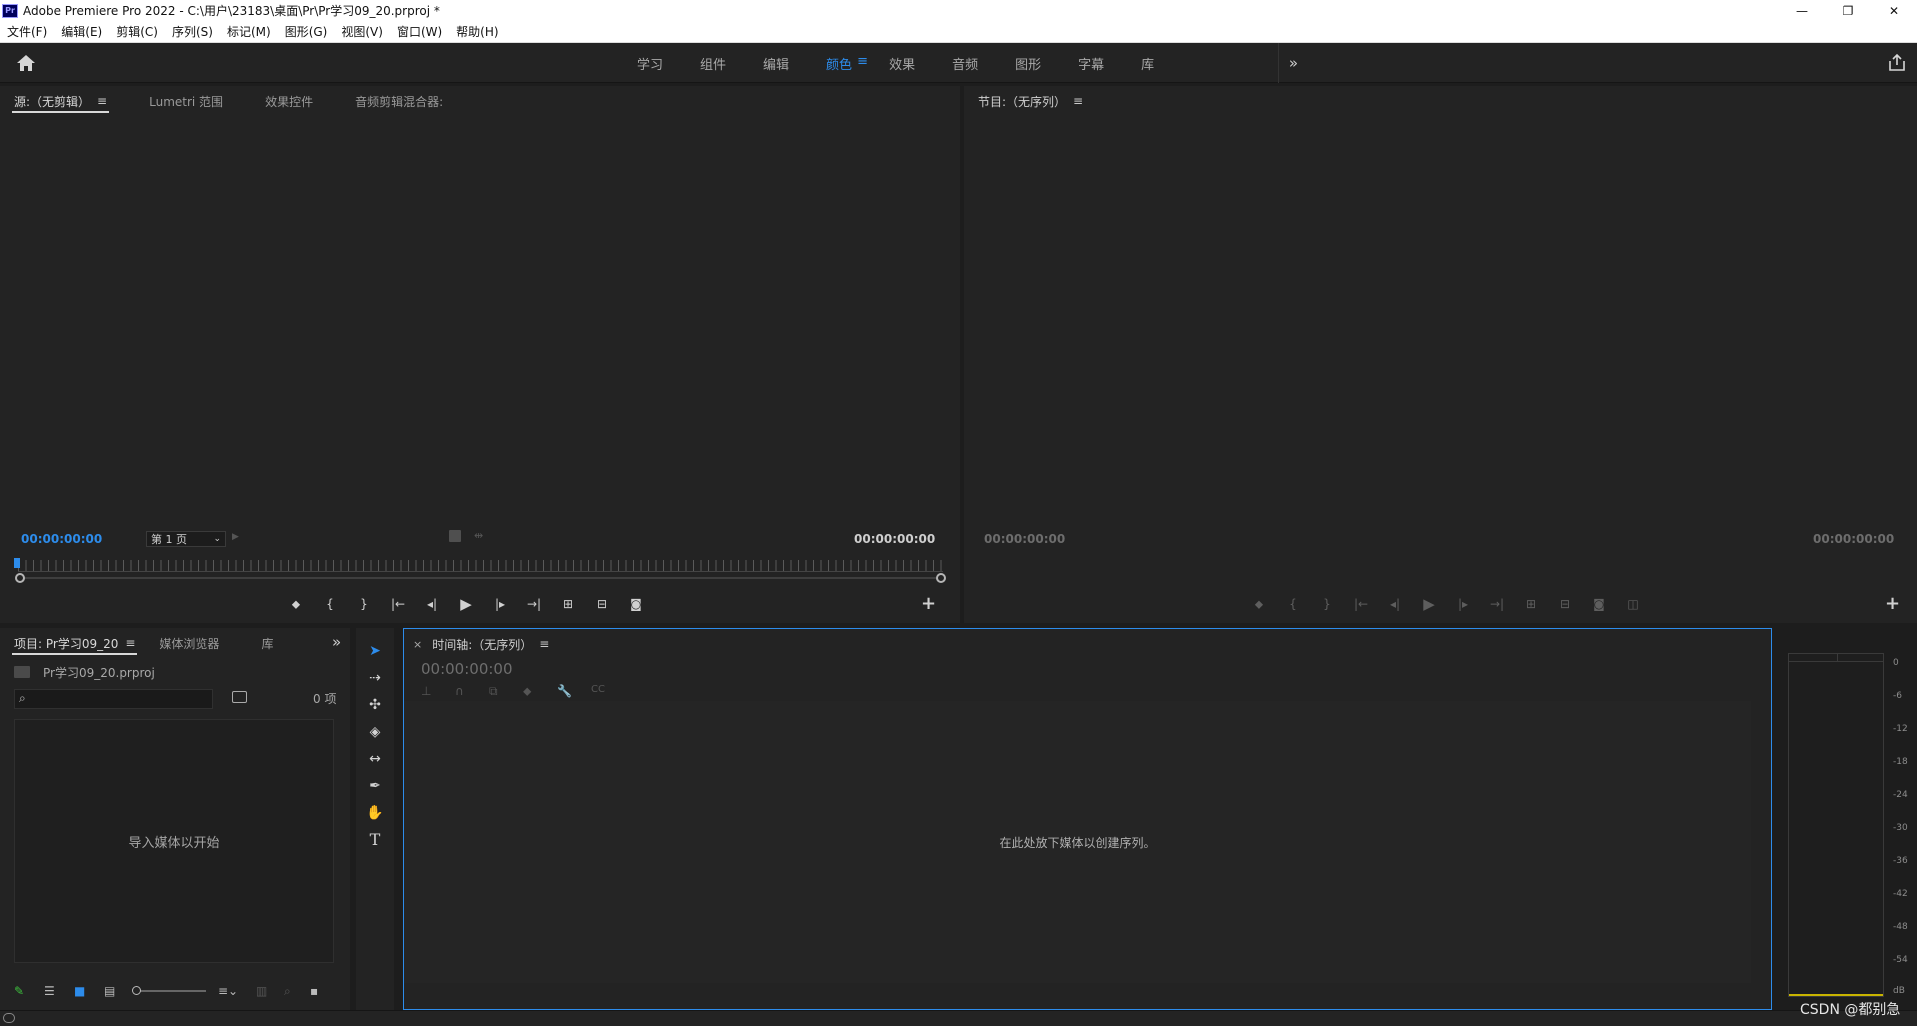 The height and width of the screenshot is (1026, 1917). I want to click on workspace-tab-effects: 效果, so click(906, 63).